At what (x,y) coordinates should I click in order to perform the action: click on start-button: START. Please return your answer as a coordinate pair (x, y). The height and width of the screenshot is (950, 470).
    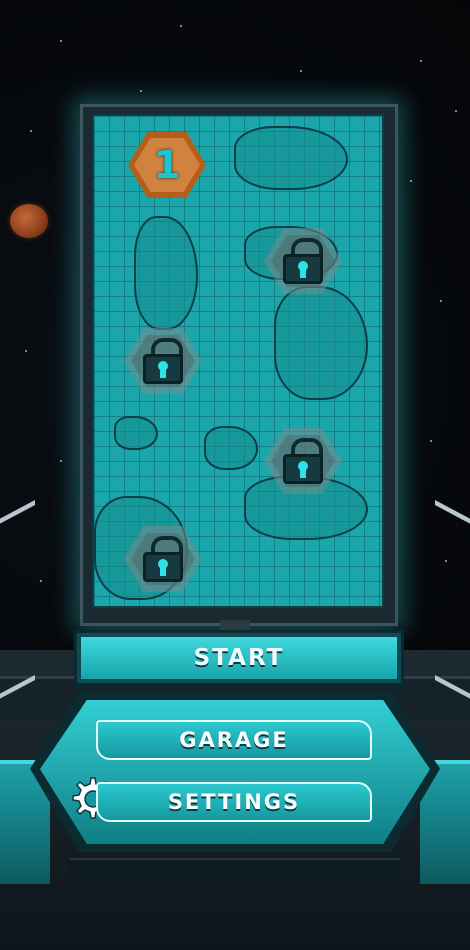
    Looking at the image, I should click on (239, 658).